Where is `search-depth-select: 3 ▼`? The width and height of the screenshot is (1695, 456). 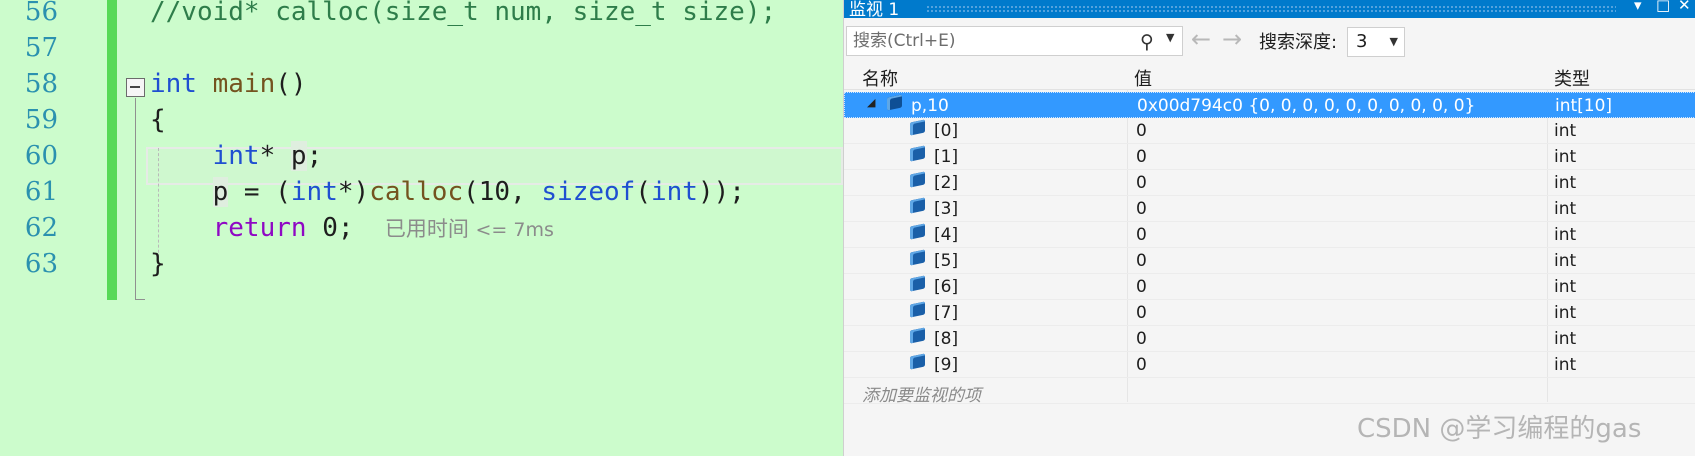
search-depth-select: 3 ▼ is located at coordinates (1376, 42).